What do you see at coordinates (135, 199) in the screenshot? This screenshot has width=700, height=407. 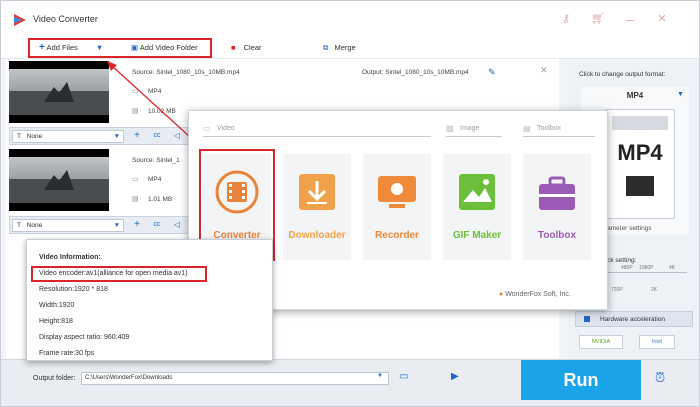 I see `file-size-icon: ▤` at bounding box center [135, 199].